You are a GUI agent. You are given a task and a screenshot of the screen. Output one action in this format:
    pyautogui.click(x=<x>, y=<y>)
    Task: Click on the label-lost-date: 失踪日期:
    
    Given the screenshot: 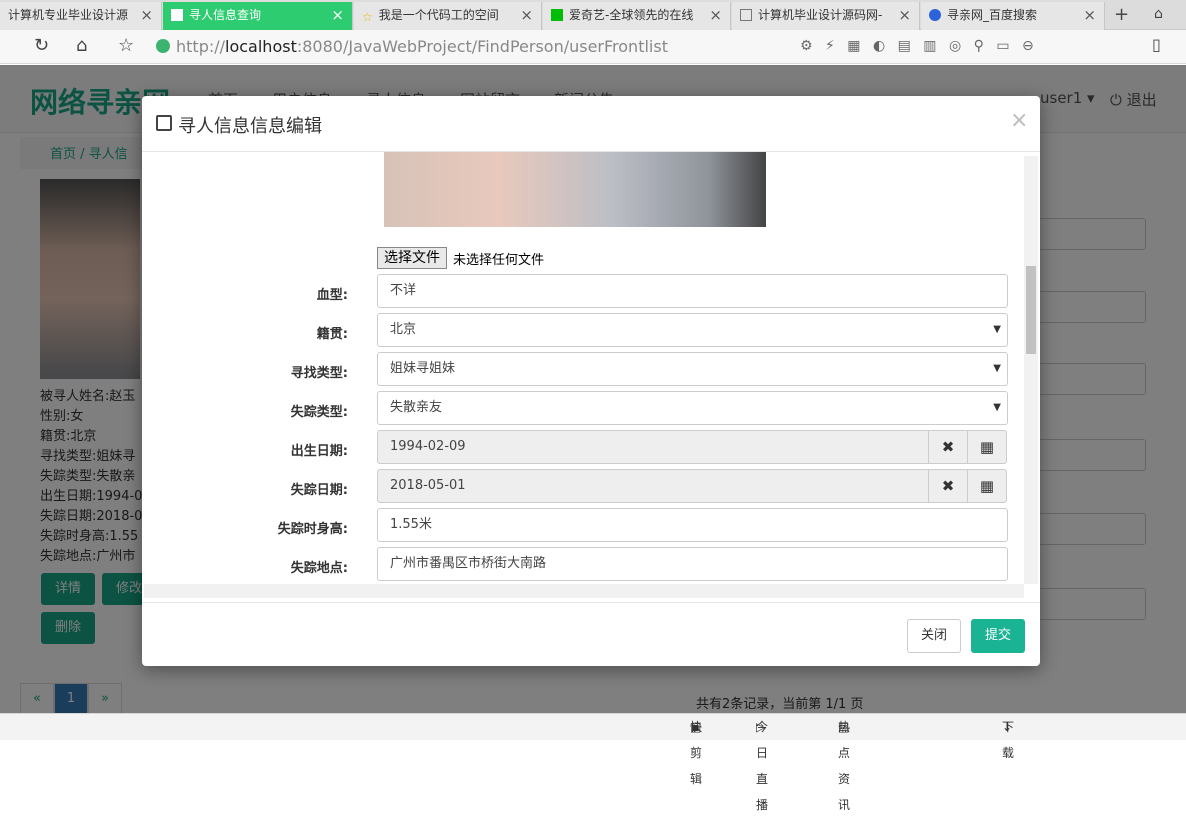 What is the action you would take?
    pyautogui.click(x=319, y=490)
    